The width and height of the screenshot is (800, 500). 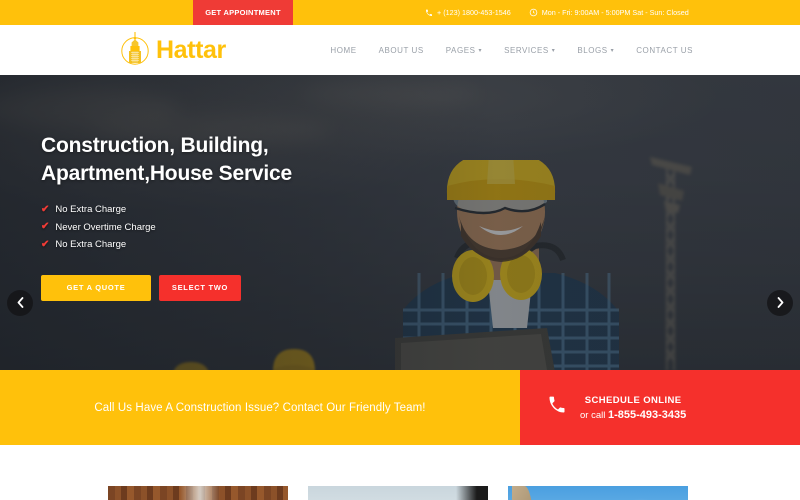 What do you see at coordinates (198, 493) in the screenshot?
I see `card-wood` at bounding box center [198, 493].